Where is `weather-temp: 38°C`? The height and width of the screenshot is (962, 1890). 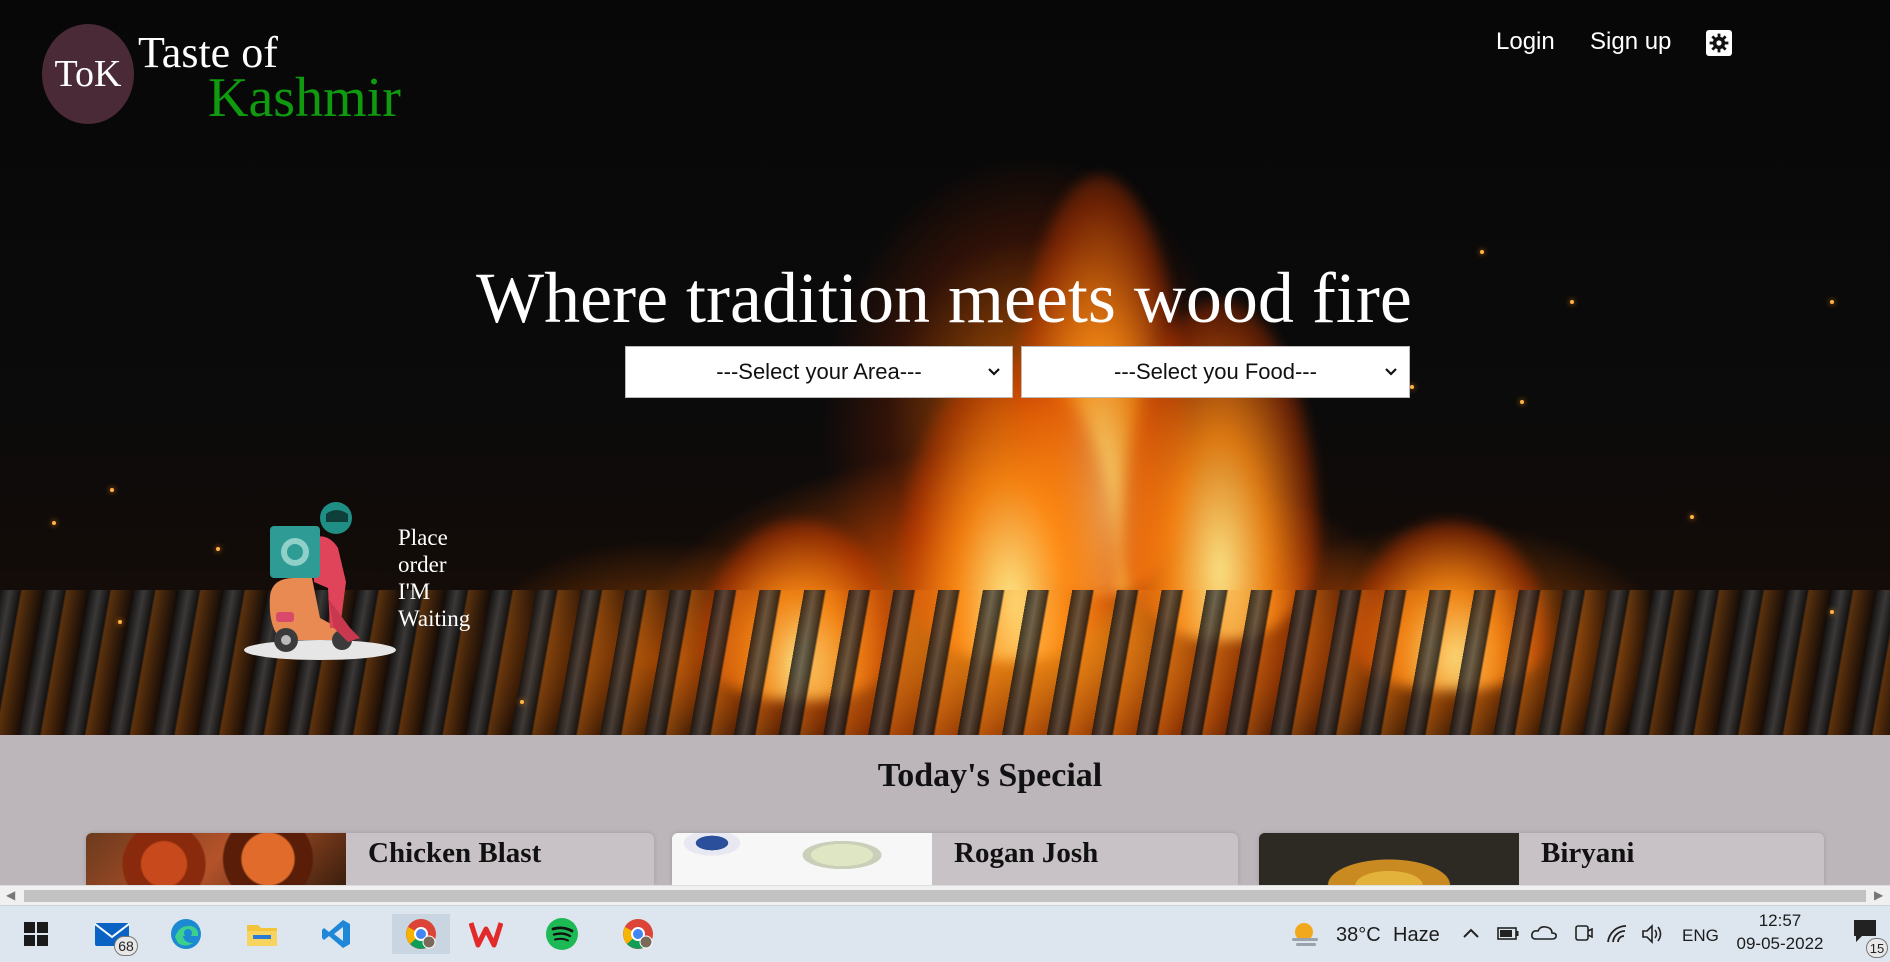
weather-temp: 38°C is located at coordinates (1358, 935).